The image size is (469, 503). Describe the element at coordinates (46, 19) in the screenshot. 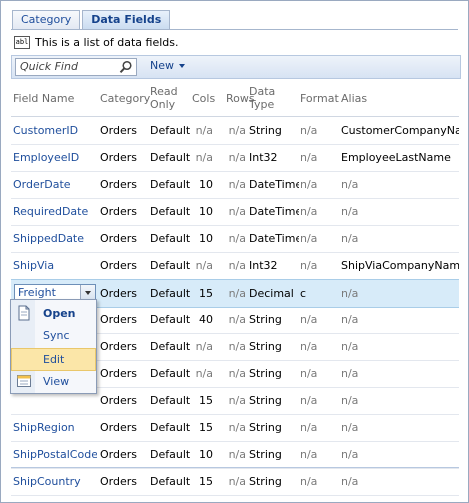

I see `tab-category: Category` at that location.